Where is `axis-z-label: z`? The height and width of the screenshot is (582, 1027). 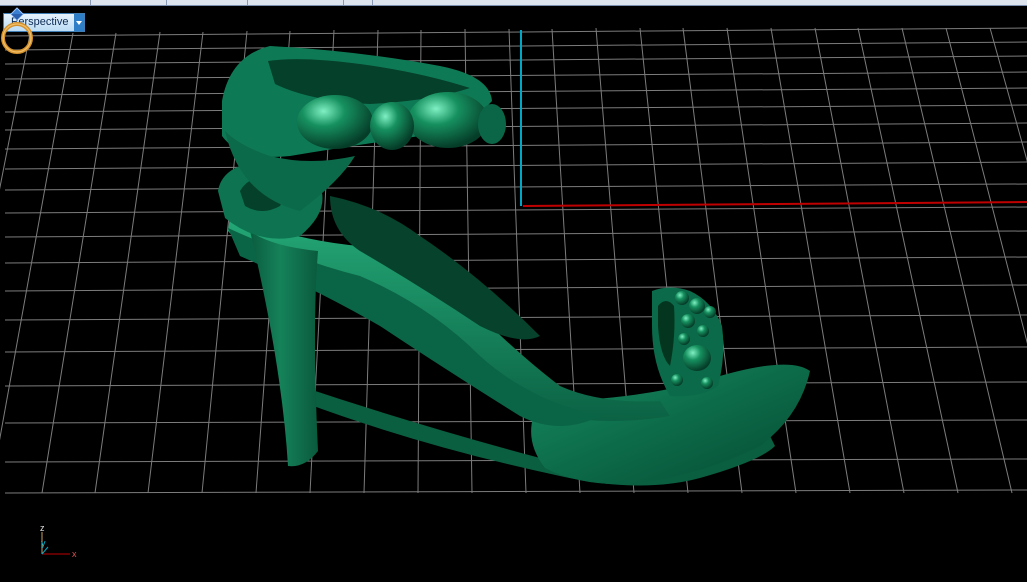 axis-z-label: z is located at coordinates (42, 528).